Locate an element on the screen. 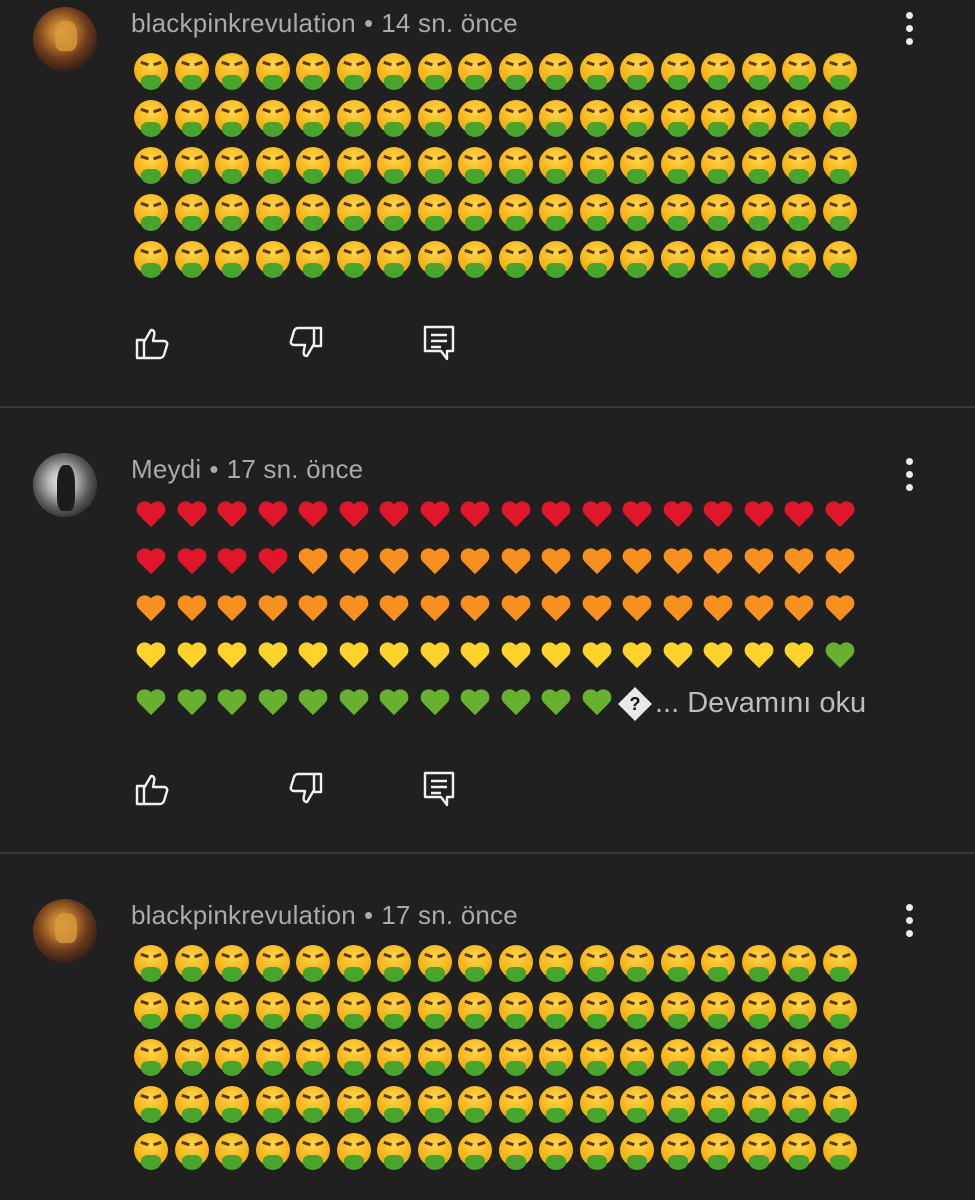 The height and width of the screenshot is (1200, 975). read-more-link: ... Devamını oku is located at coordinates (760, 703).